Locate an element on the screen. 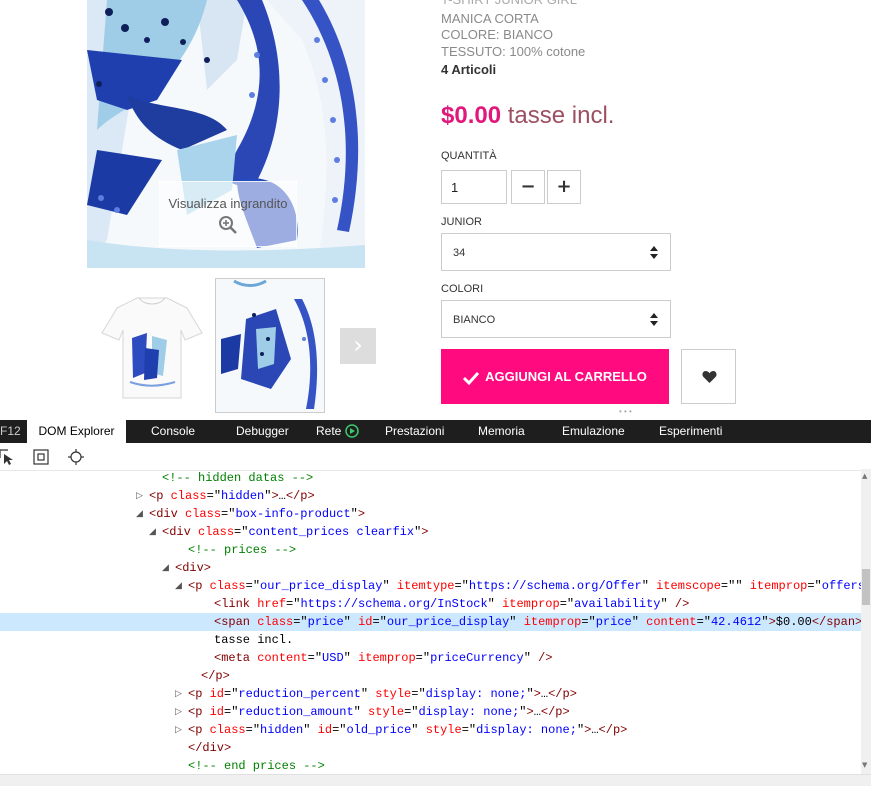  dom-token-tag: > is located at coordinates (537, 694).